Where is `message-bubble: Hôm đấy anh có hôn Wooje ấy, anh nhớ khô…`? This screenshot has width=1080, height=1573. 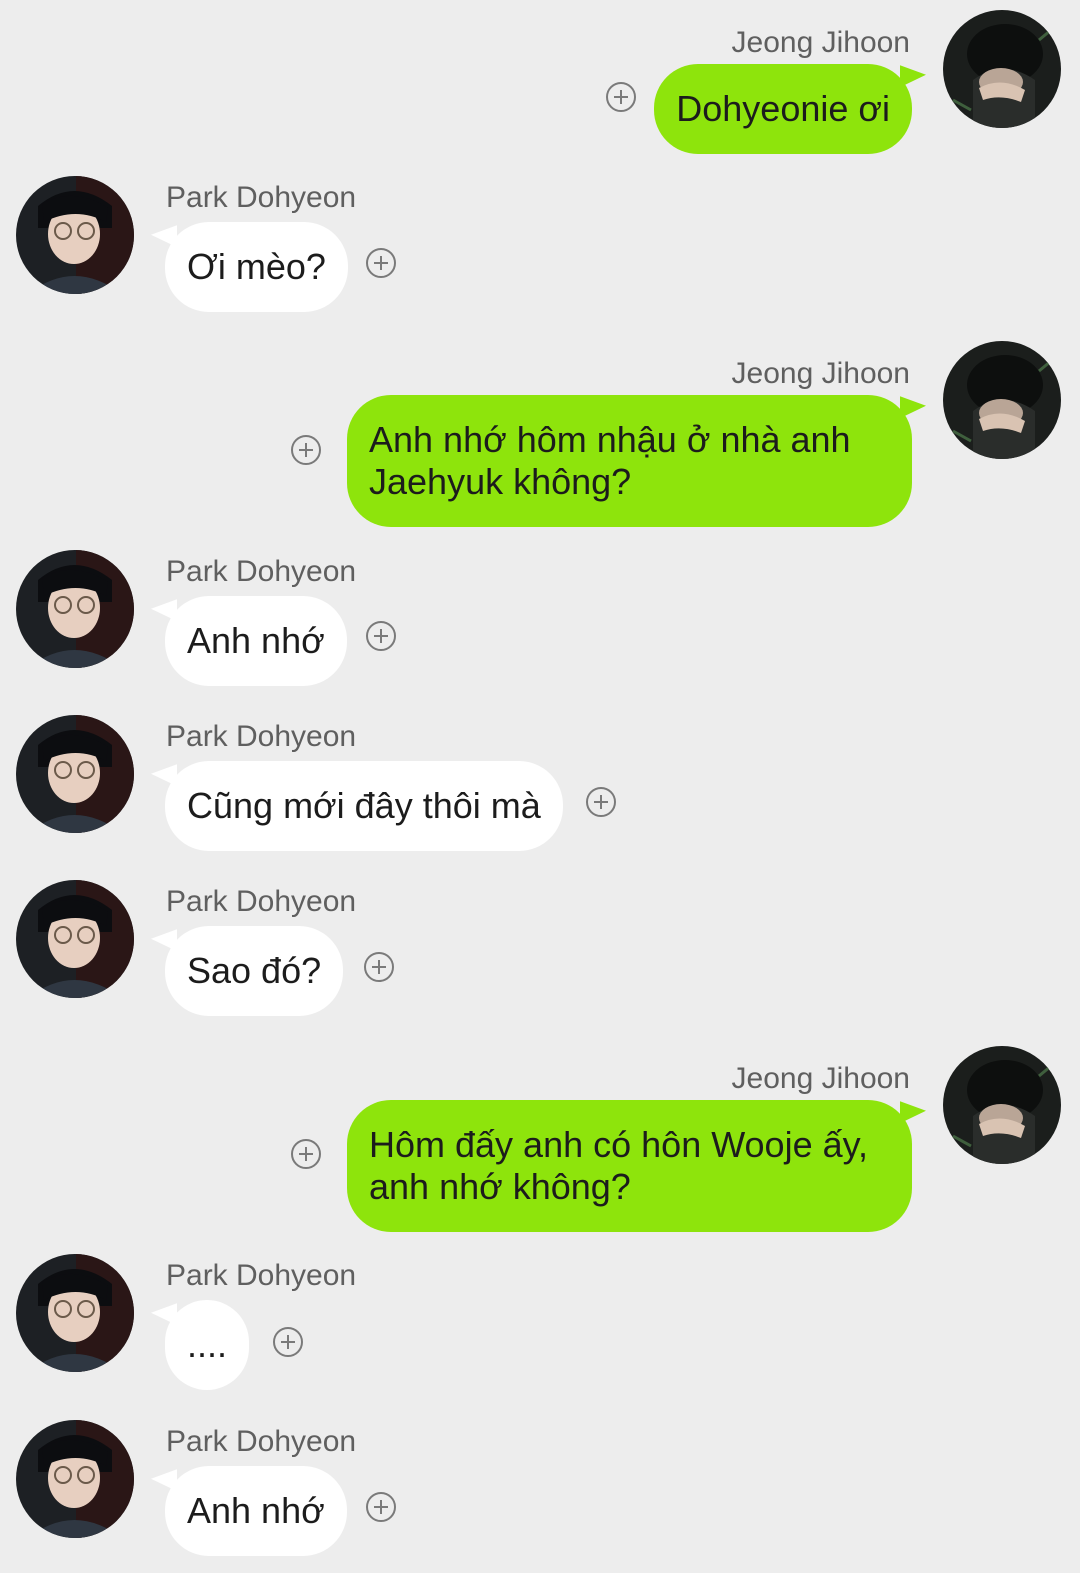
message-bubble: Hôm đấy anh có hôn Wooje ấy, anh nhớ khô… is located at coordinates (636, 1166).